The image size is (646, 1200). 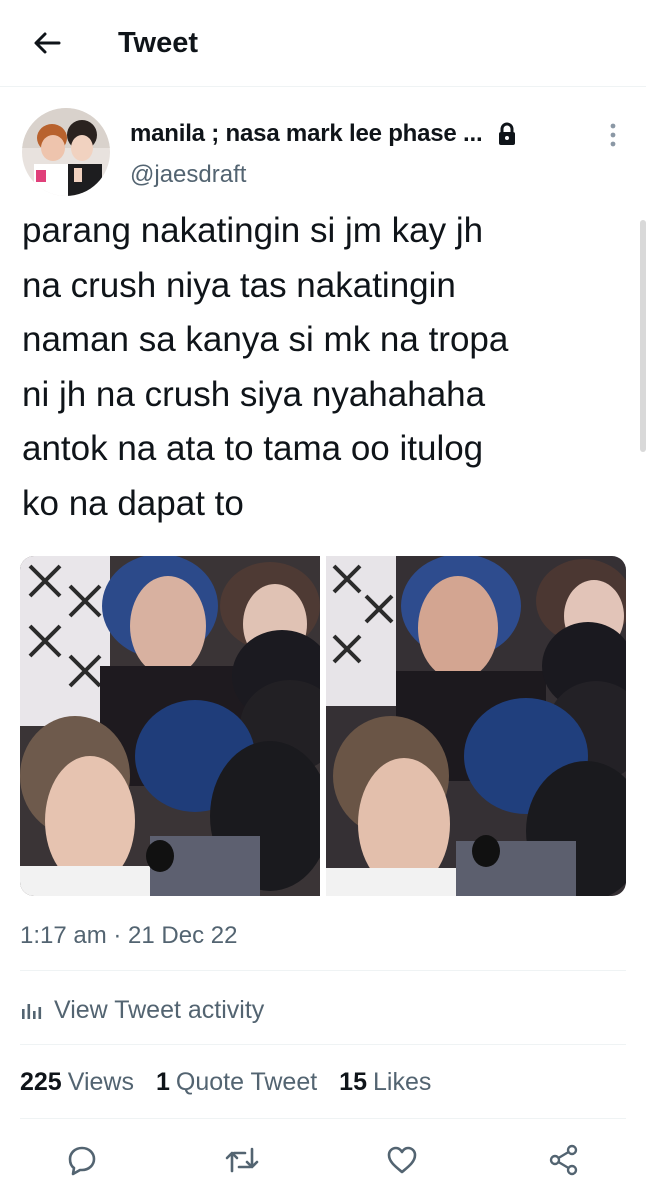 I want to click on retweet-icon, so click(x=242, y=1160).